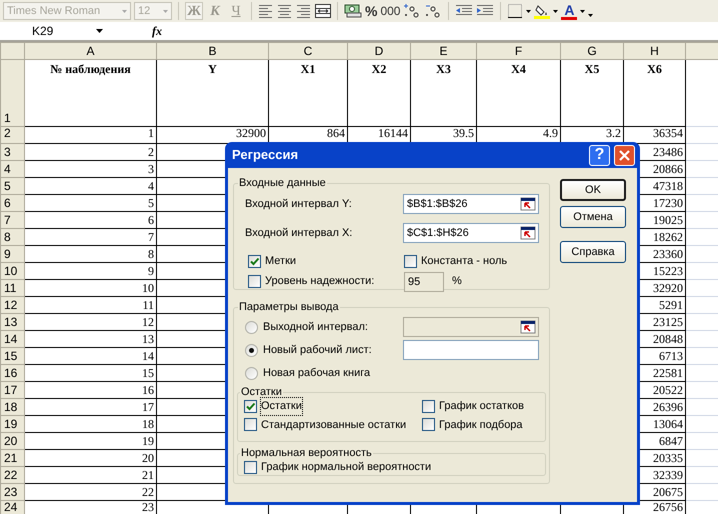  I want to click on table-cell: 1, so click(90, 135).